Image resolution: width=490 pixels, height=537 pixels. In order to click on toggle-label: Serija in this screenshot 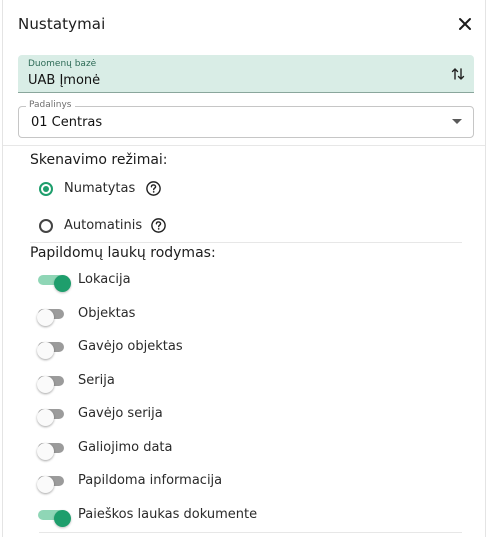, I will do `click(96, 380)`.